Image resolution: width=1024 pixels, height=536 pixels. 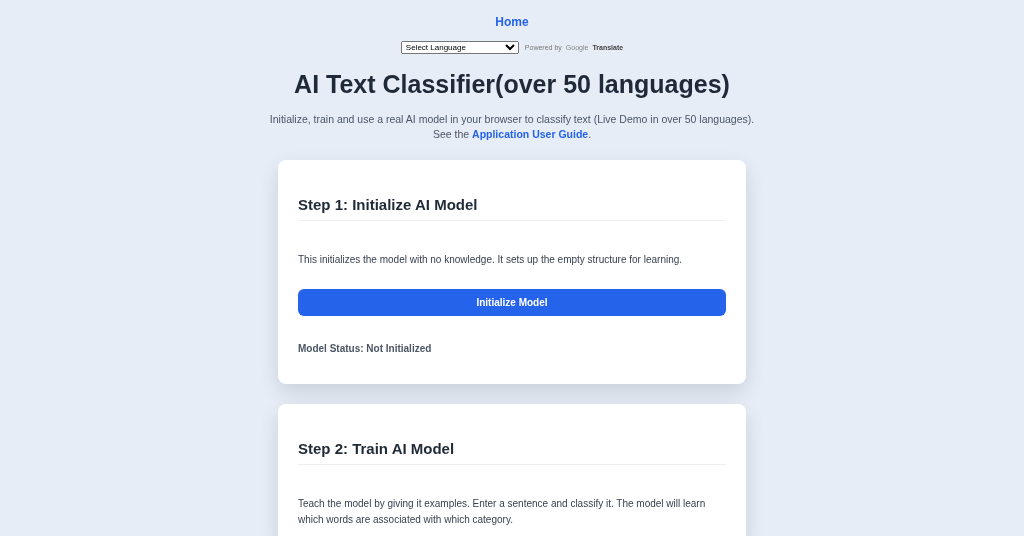 What do you see at coordinates (590, 134) in the screenshot?
I see `period-text: .` at bounding box center [590, 134].